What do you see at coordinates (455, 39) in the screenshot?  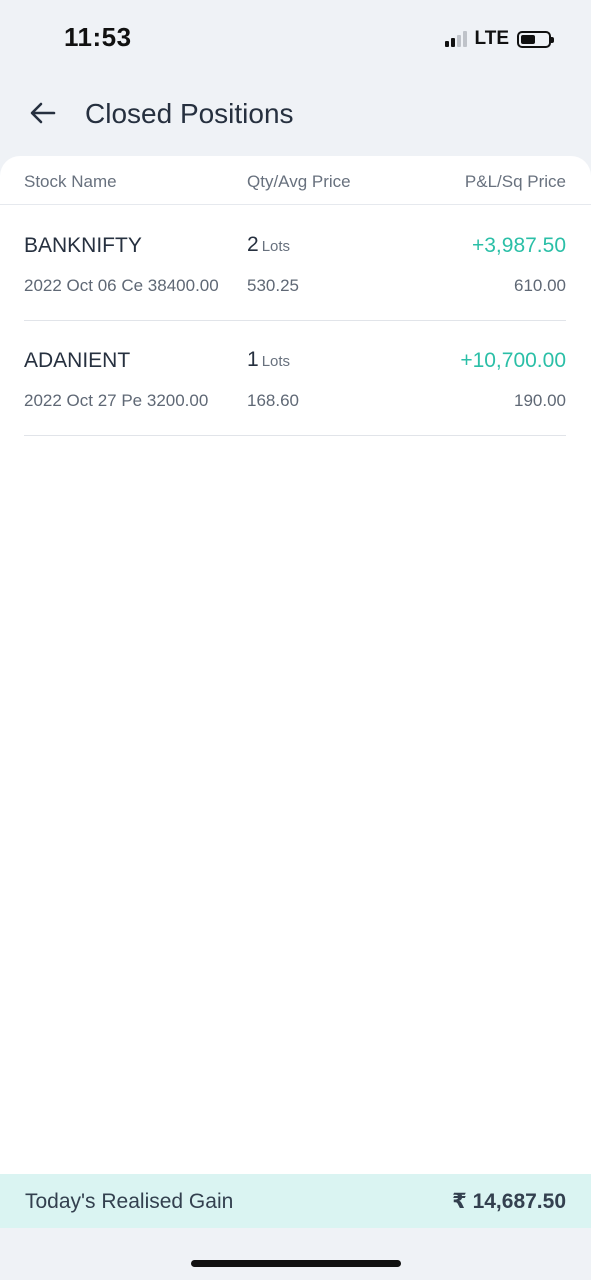 I see `signal-strength-icon` at bounding box center [455, 39].